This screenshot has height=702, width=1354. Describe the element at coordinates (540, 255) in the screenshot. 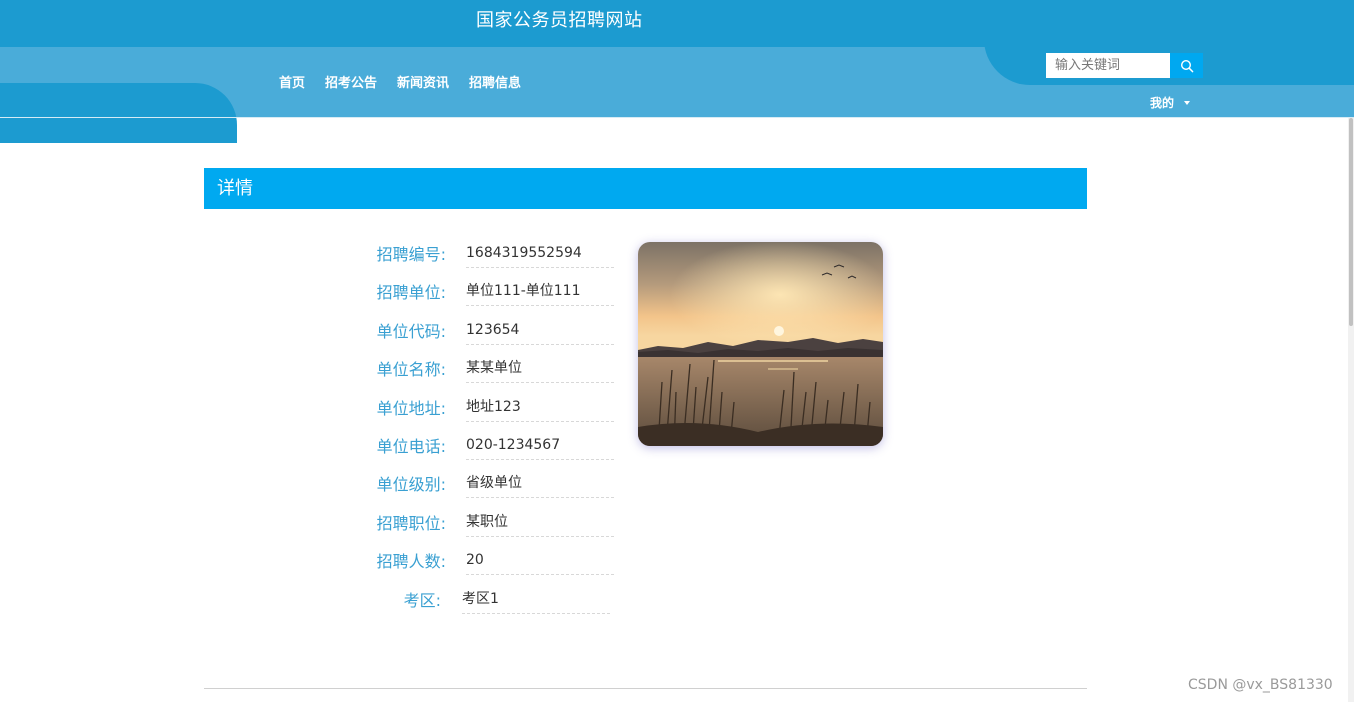

I see `field-value: 1684319552594` at that location.